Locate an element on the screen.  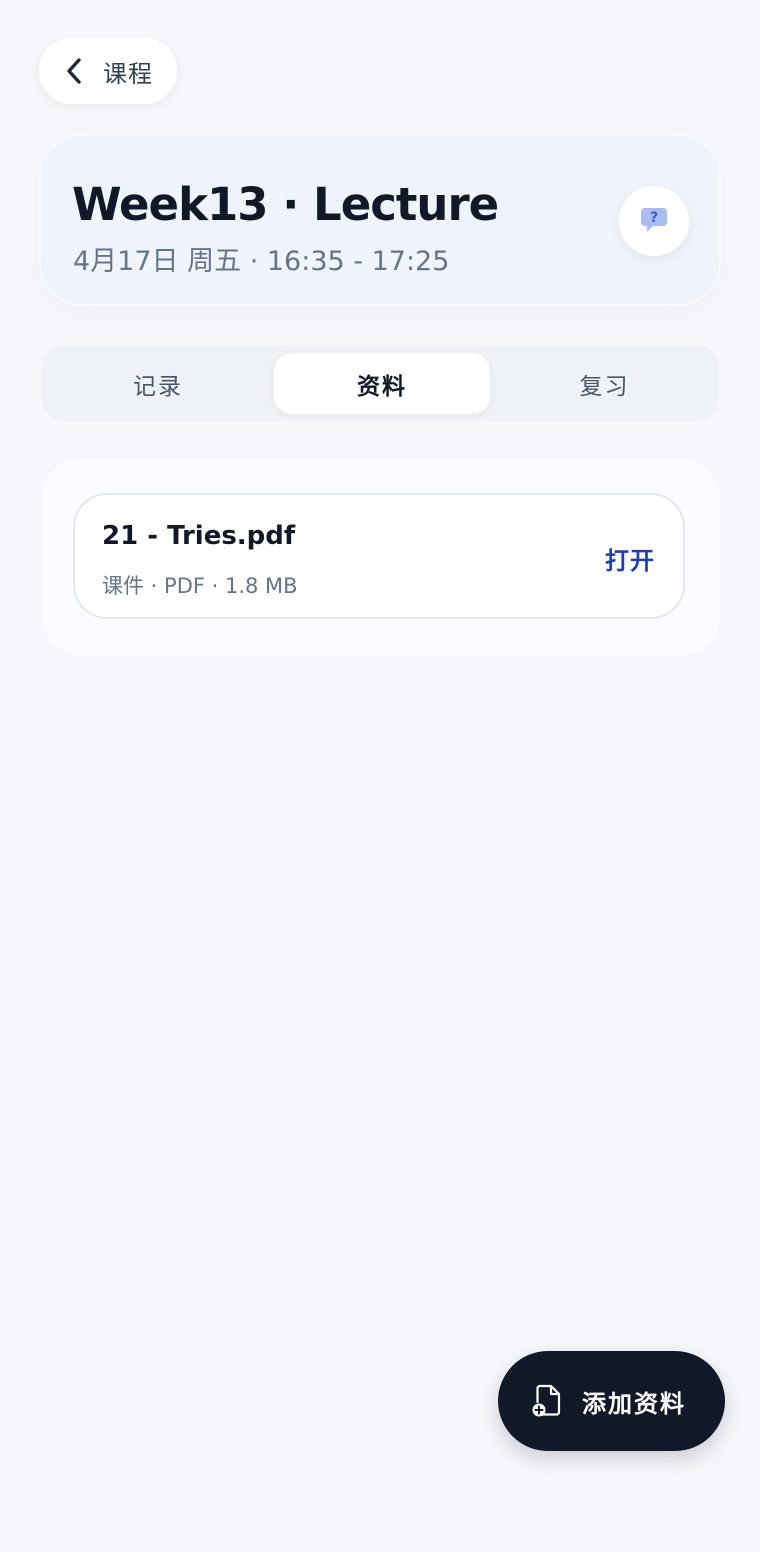
question-chat-icon: ? is located at coordinates (654, 221).